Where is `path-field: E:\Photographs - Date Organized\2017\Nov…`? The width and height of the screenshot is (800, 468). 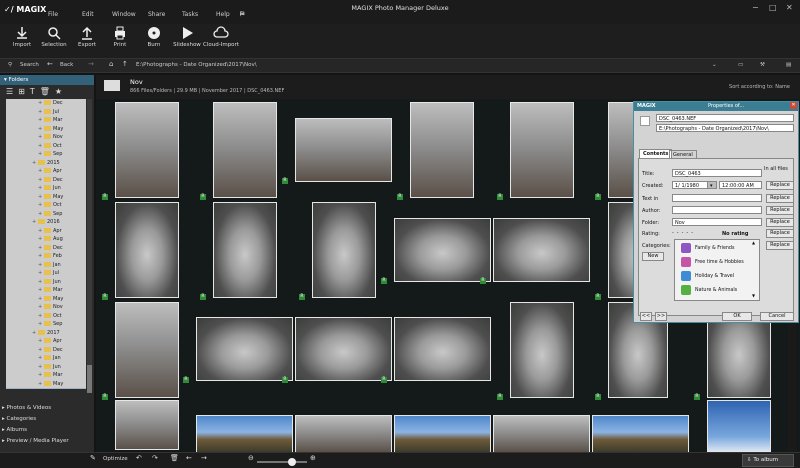 path-field: E:\Photographs - Date Organized\2017\Nov… is located at coordinates (196, 65).